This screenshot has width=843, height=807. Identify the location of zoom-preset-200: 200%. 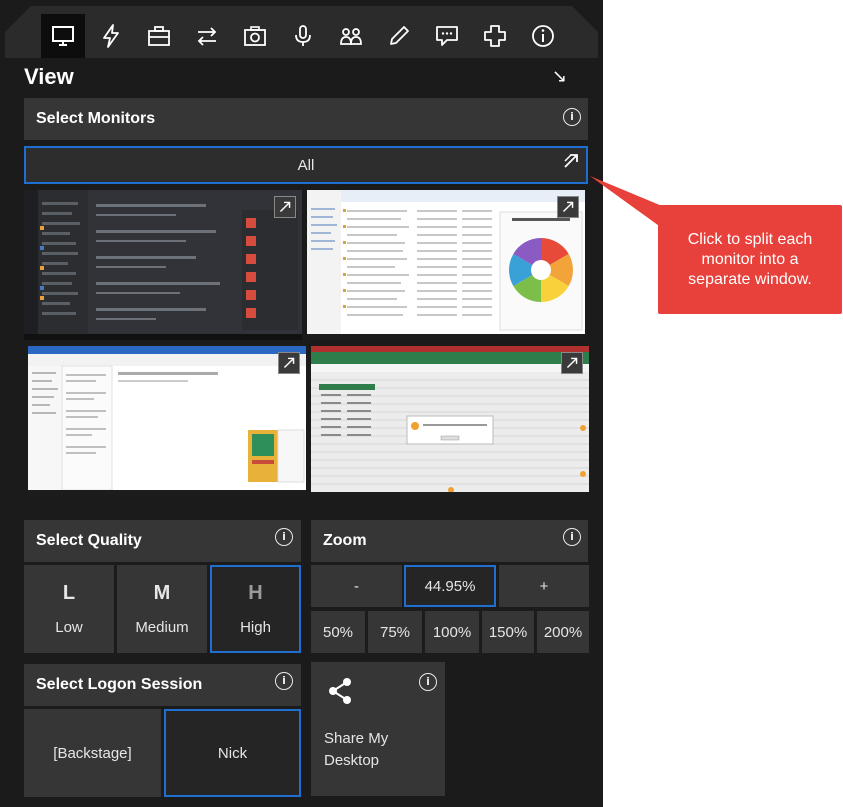
(563, 632).